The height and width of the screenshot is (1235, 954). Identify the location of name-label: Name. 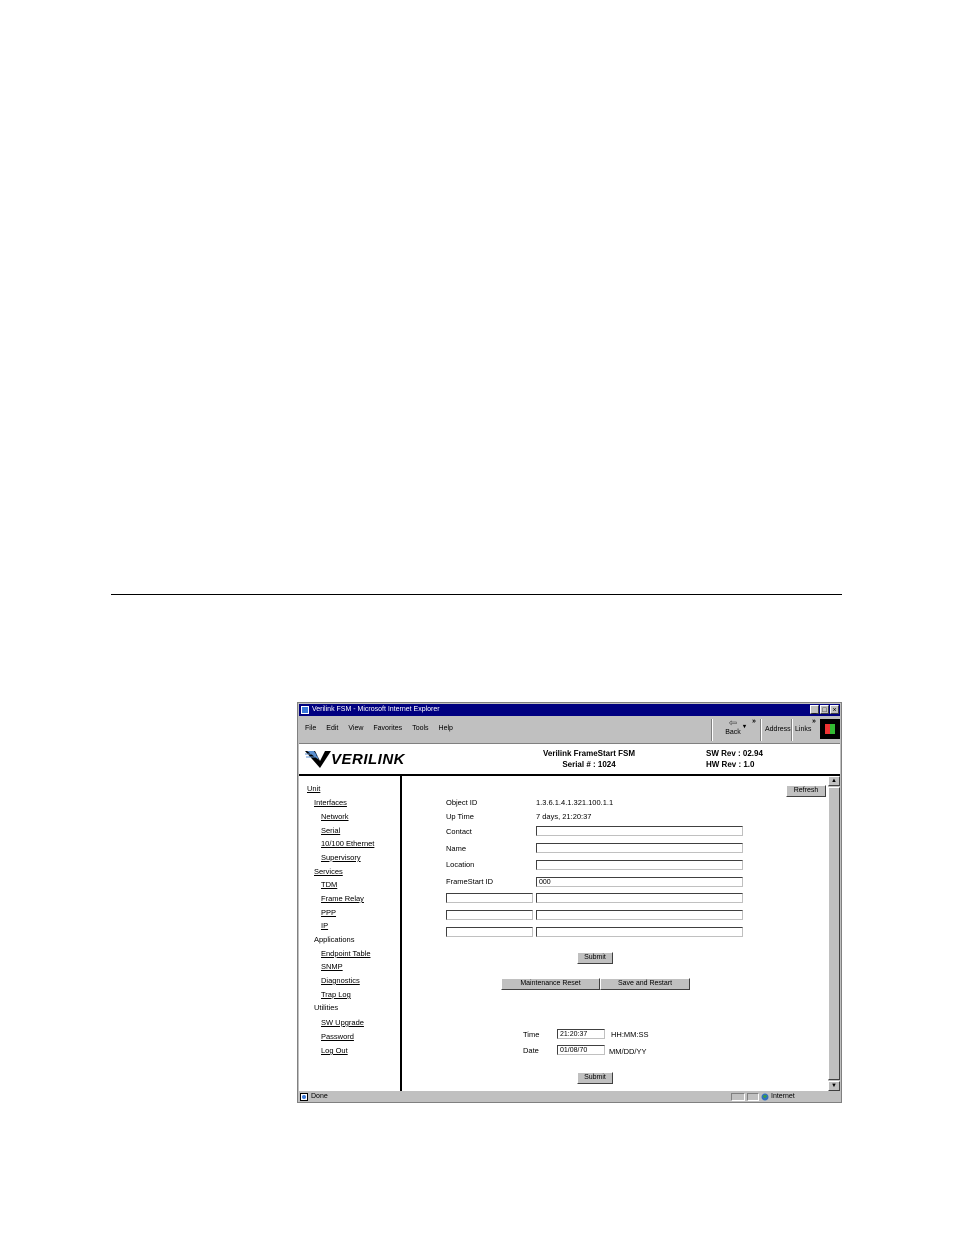
(456, 848).